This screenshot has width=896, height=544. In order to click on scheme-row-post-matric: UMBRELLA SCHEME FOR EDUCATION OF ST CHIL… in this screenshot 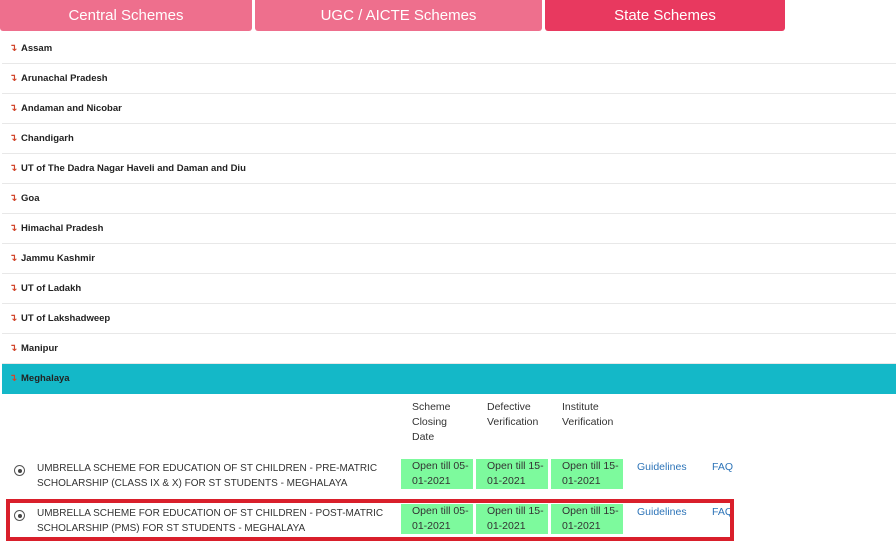, I will do `click(448, 521)`.